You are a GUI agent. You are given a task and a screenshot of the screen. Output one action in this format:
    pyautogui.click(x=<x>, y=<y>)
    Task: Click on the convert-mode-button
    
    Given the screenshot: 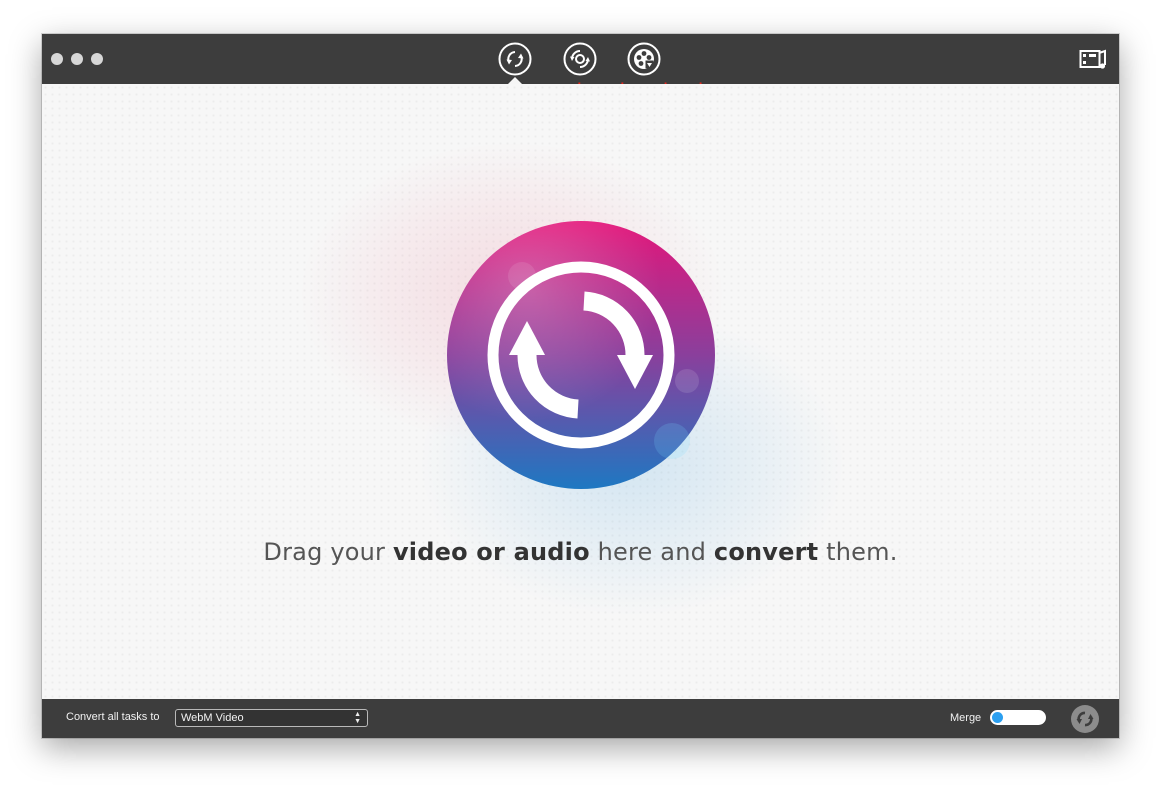 What is the action you would take?
    pyautogui.click(x=515, y=59)
    